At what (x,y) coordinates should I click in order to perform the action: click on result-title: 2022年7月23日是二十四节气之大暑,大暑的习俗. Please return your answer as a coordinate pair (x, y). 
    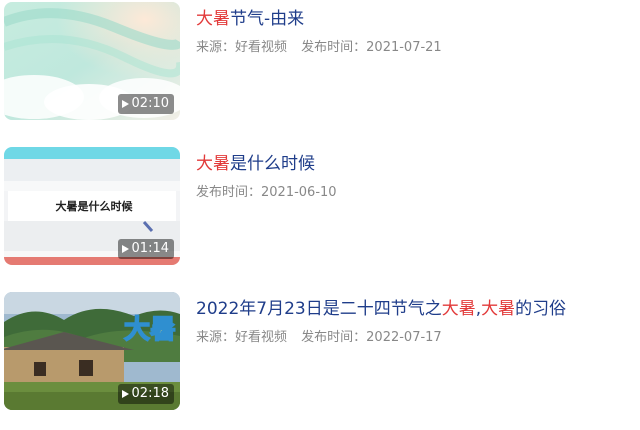
    Looking at the image, I should click on (386, 309).